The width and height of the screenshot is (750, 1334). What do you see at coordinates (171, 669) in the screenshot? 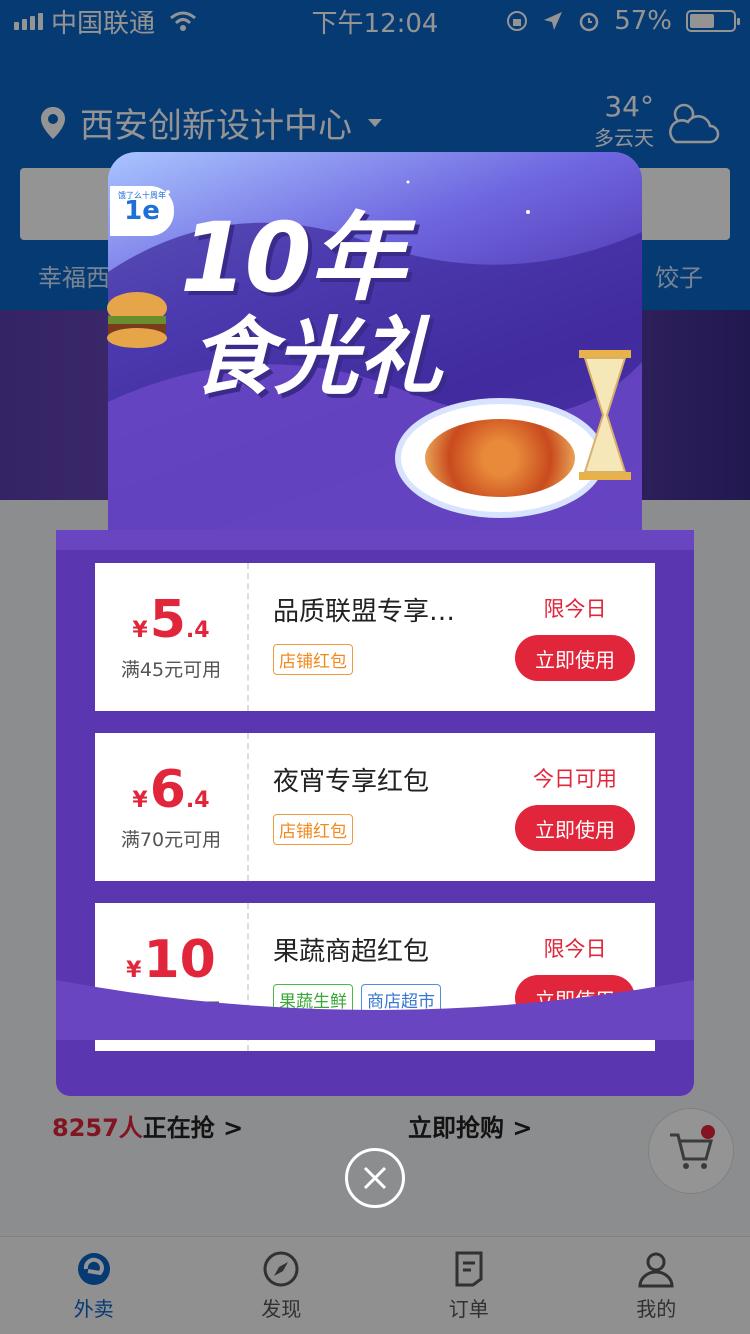
I see `coupon-condition: 满45元可用` at bounding box center [171, 669].